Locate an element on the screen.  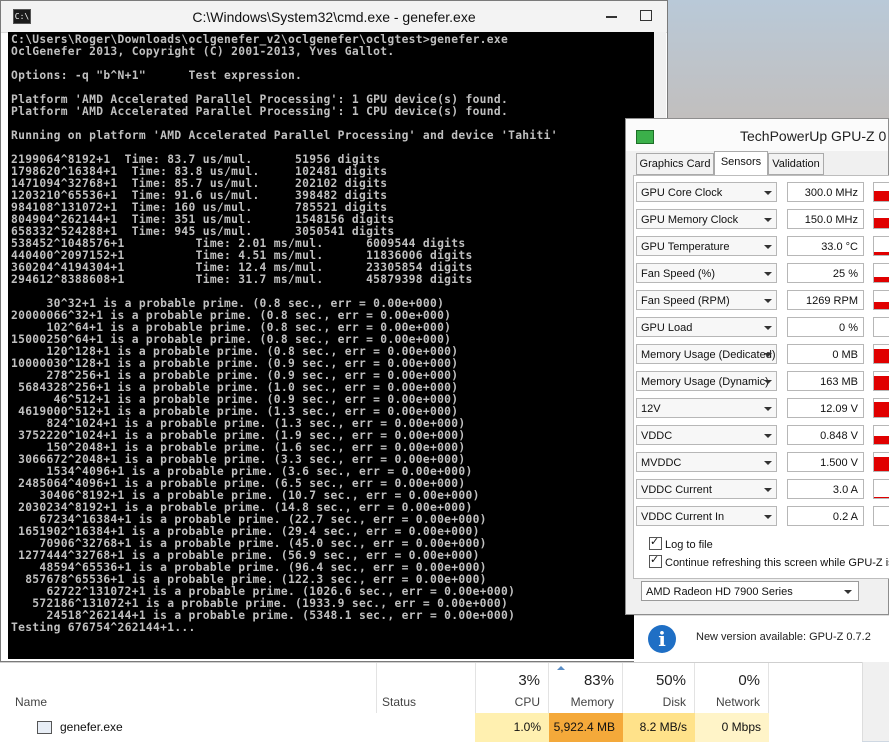
sensor-row: GPU Temperature 33.0 °C is located at coordinates (762, 247).